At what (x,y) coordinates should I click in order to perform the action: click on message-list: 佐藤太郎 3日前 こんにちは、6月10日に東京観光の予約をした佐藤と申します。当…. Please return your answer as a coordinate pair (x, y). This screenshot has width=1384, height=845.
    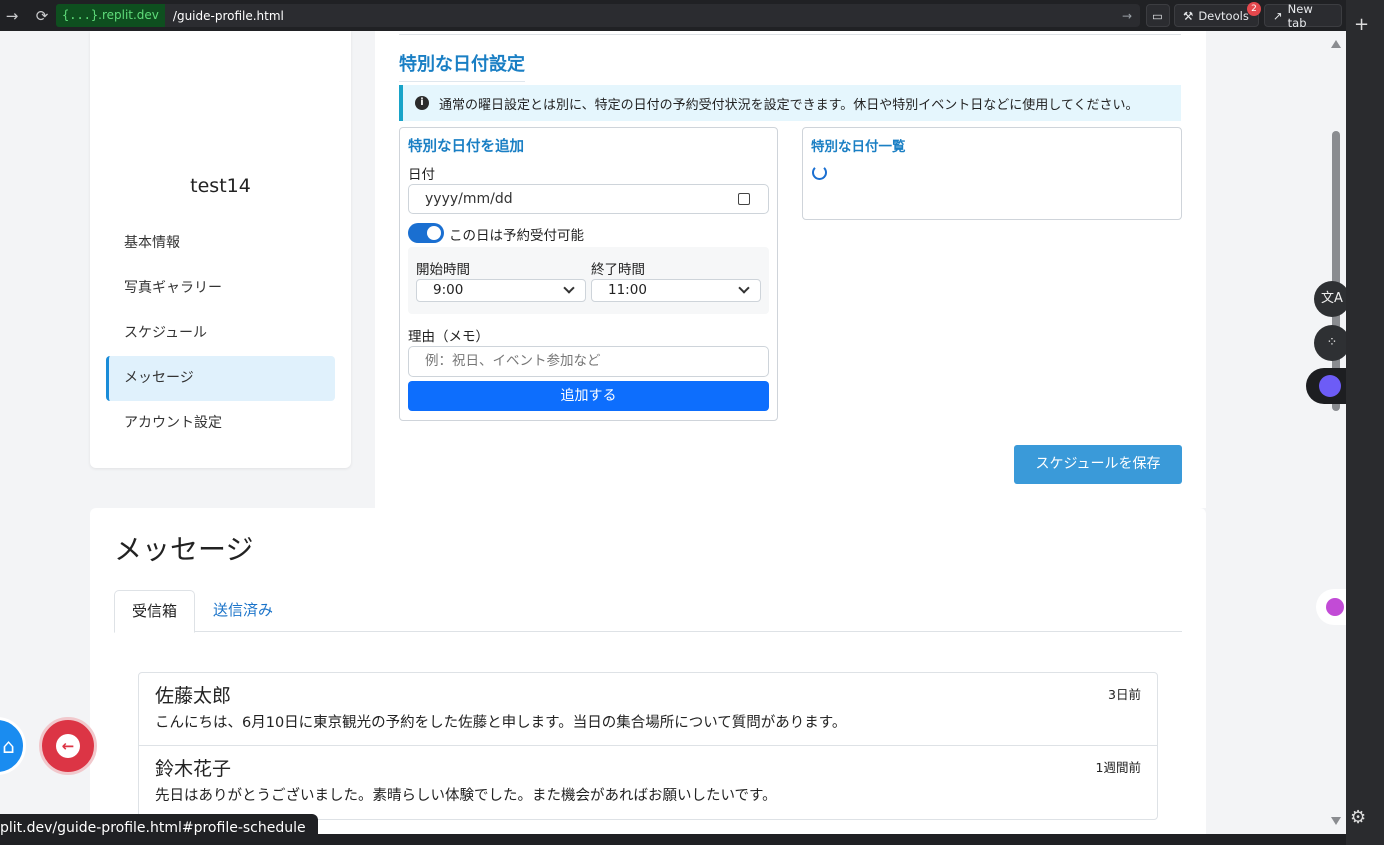
    Looking at the image, I should click on (648, 746).